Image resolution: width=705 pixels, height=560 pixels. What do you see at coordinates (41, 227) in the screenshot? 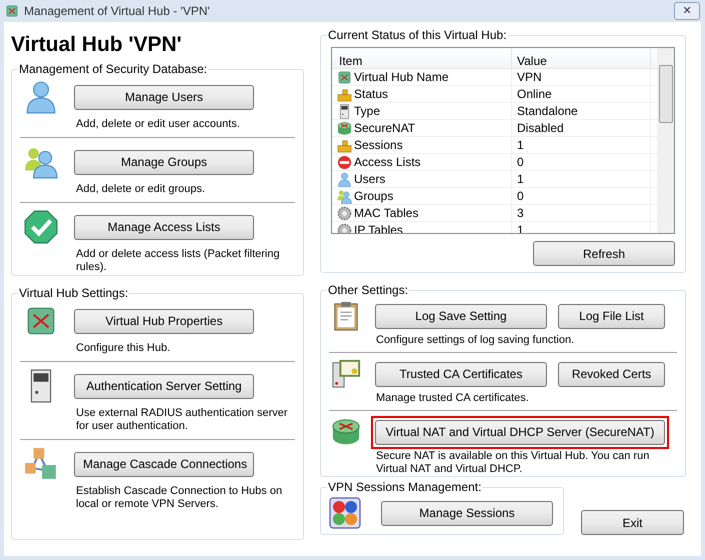
I see `check-icon` at bounding box center [41, 227].